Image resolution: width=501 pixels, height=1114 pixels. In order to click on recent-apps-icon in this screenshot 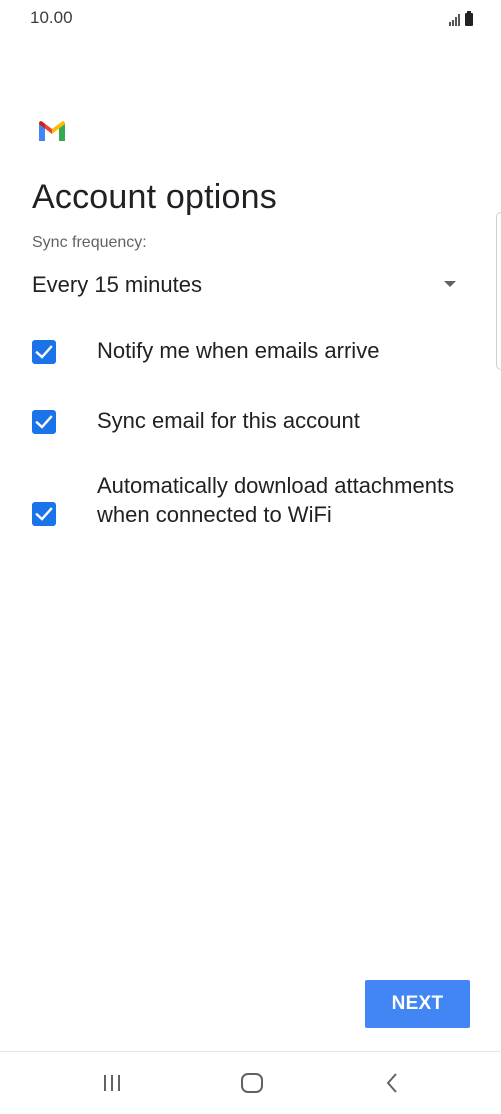, I will do `click(112, 1083)`.